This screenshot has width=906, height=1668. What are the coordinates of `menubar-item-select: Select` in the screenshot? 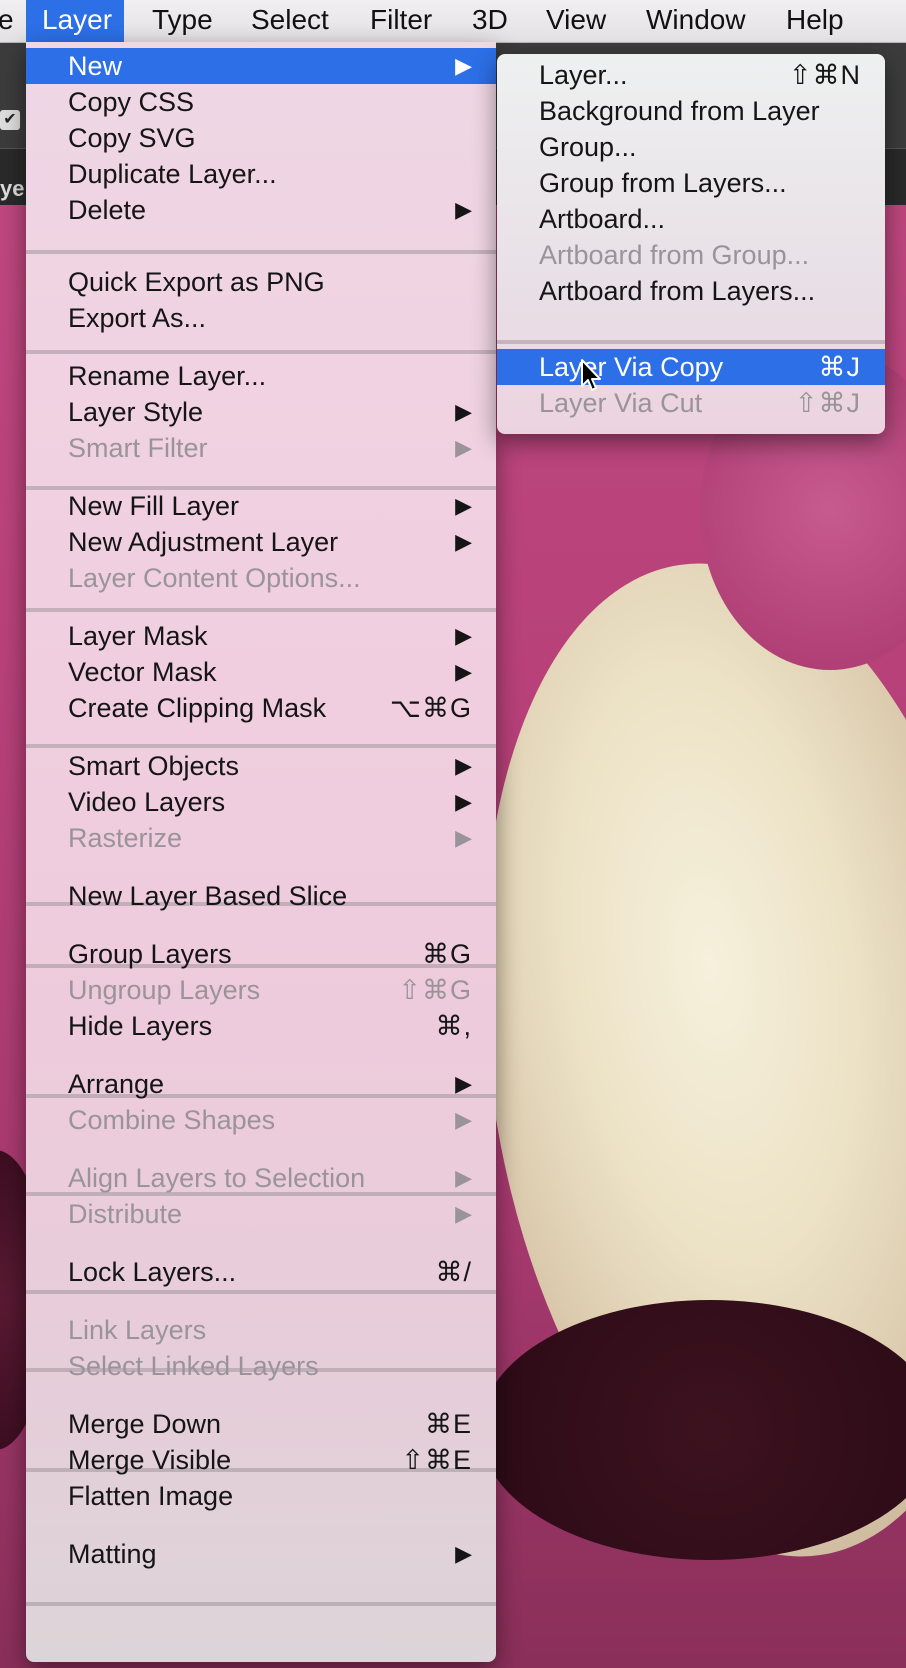 It's located at (290, 21).